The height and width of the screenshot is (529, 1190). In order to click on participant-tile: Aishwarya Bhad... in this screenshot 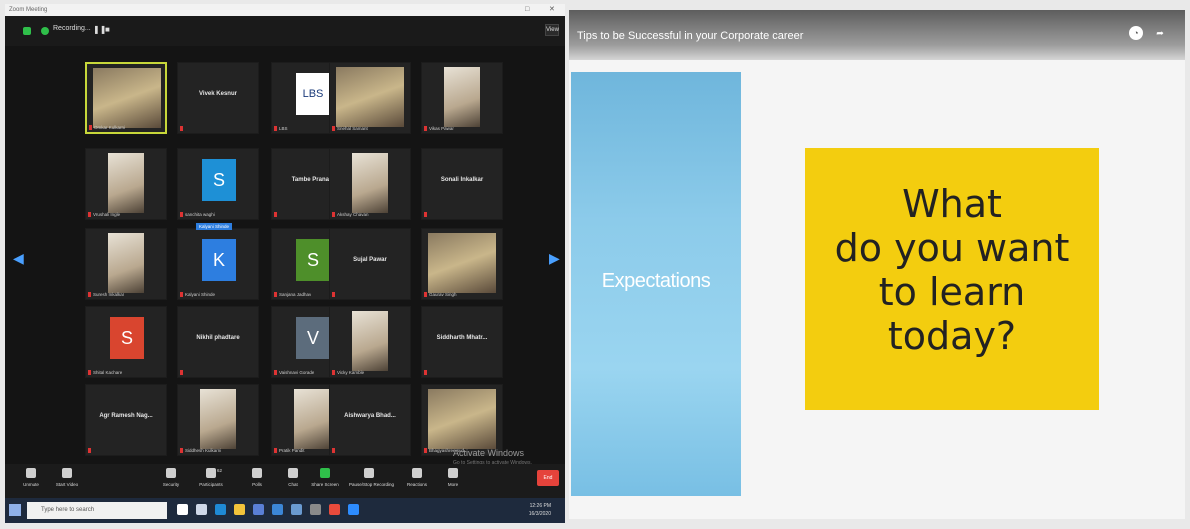, I will do `click(370, 420)`.